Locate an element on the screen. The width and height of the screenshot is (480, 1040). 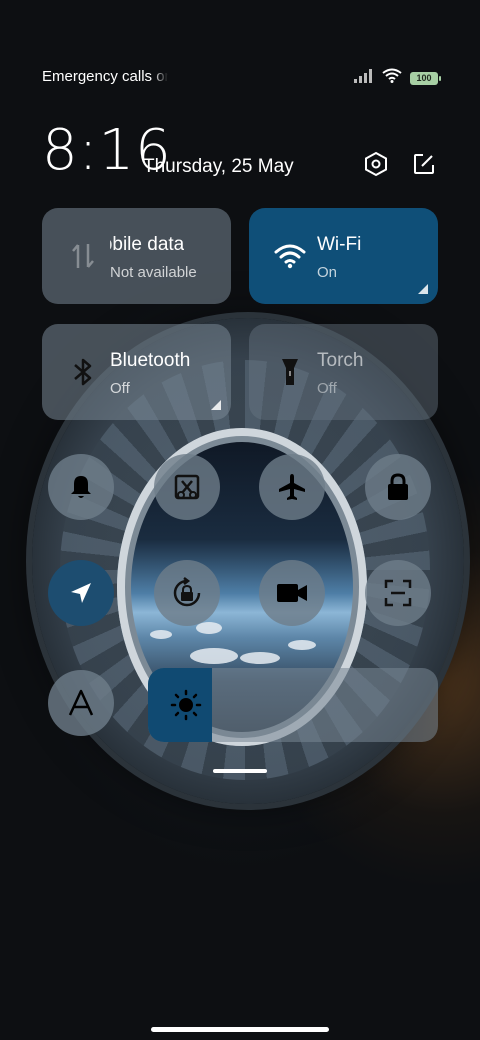
rotation-lock-icon is located at coordinates (187, 592).